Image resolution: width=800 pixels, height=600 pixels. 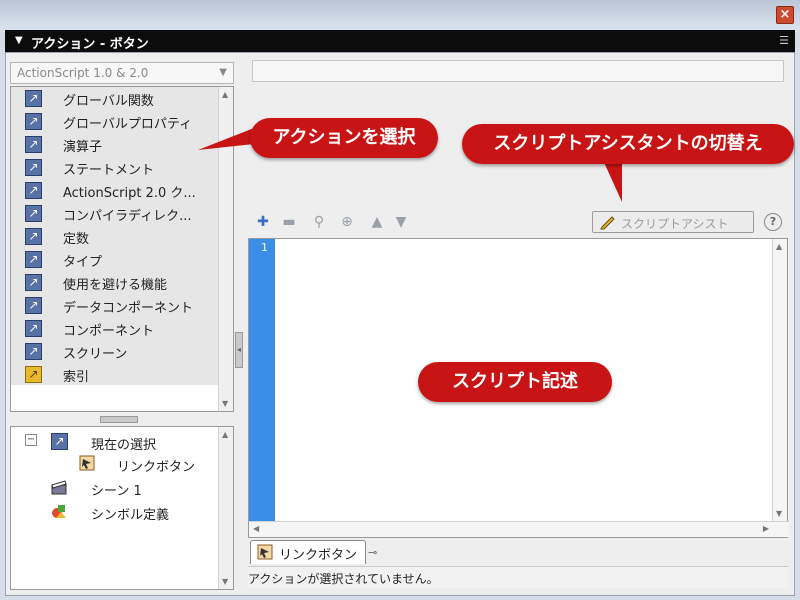 What do you see at coordinates (19, 40) in the screenshot?
I see `collapse-triangle-icon: ▼` at bounding box center [19, 40].